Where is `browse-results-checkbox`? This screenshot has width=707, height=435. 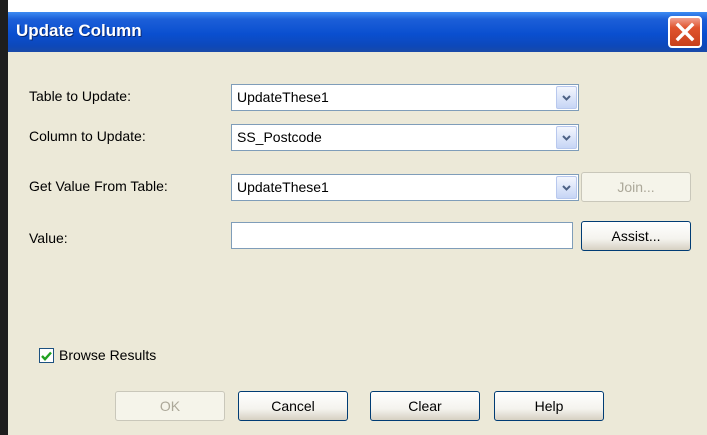 browse-results-checkbox is located at coordinates (46, 355).